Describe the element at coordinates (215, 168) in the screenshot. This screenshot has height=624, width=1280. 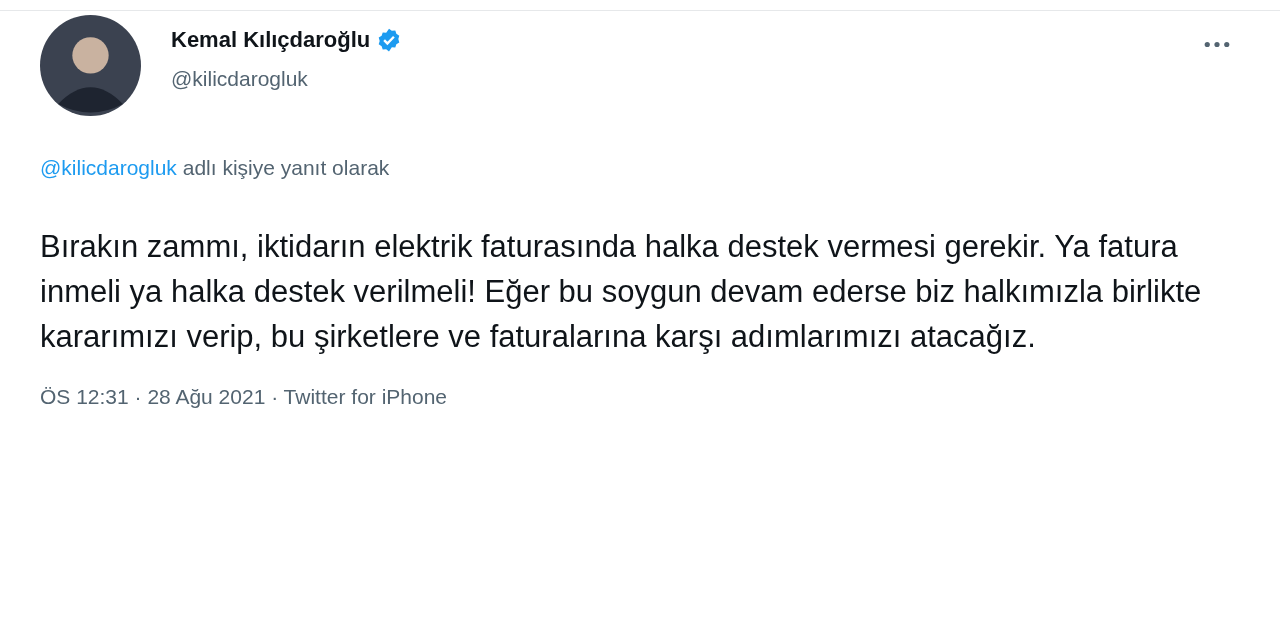
I see `reply-context: @kilicdarogluk adlı kişiye yanıt olarak` at that location.